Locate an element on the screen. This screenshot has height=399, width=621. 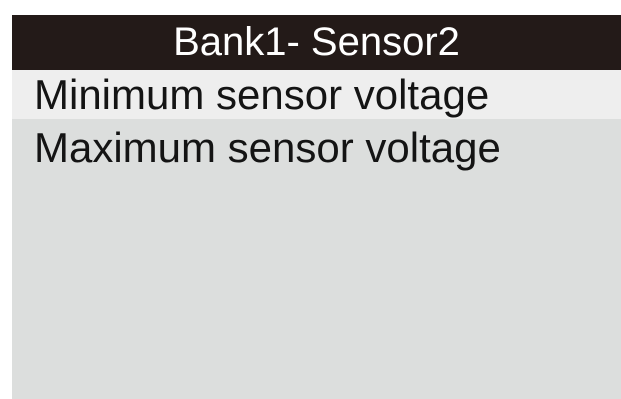
menu-item-maximum-sensor-voltage: Maximum sensor voltage is located at coordinates (316, 147).